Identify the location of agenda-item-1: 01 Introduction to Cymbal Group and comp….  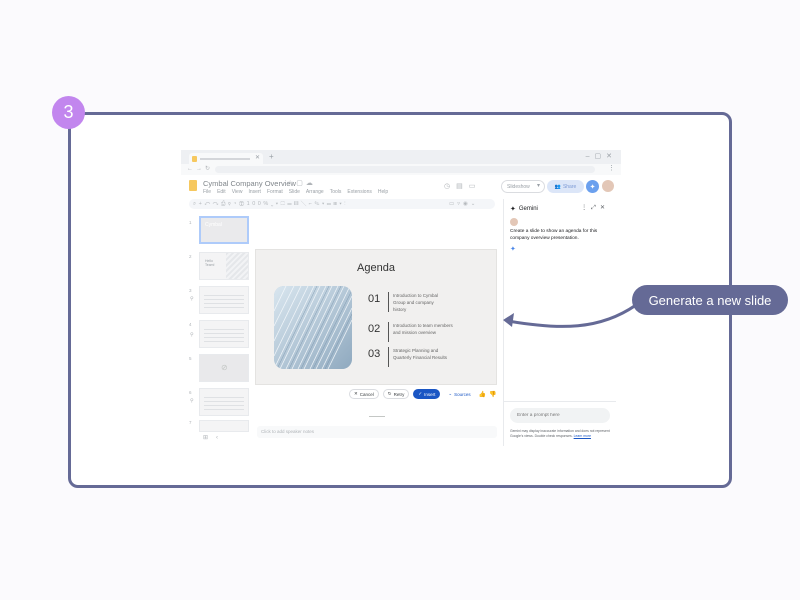
(420, 303).